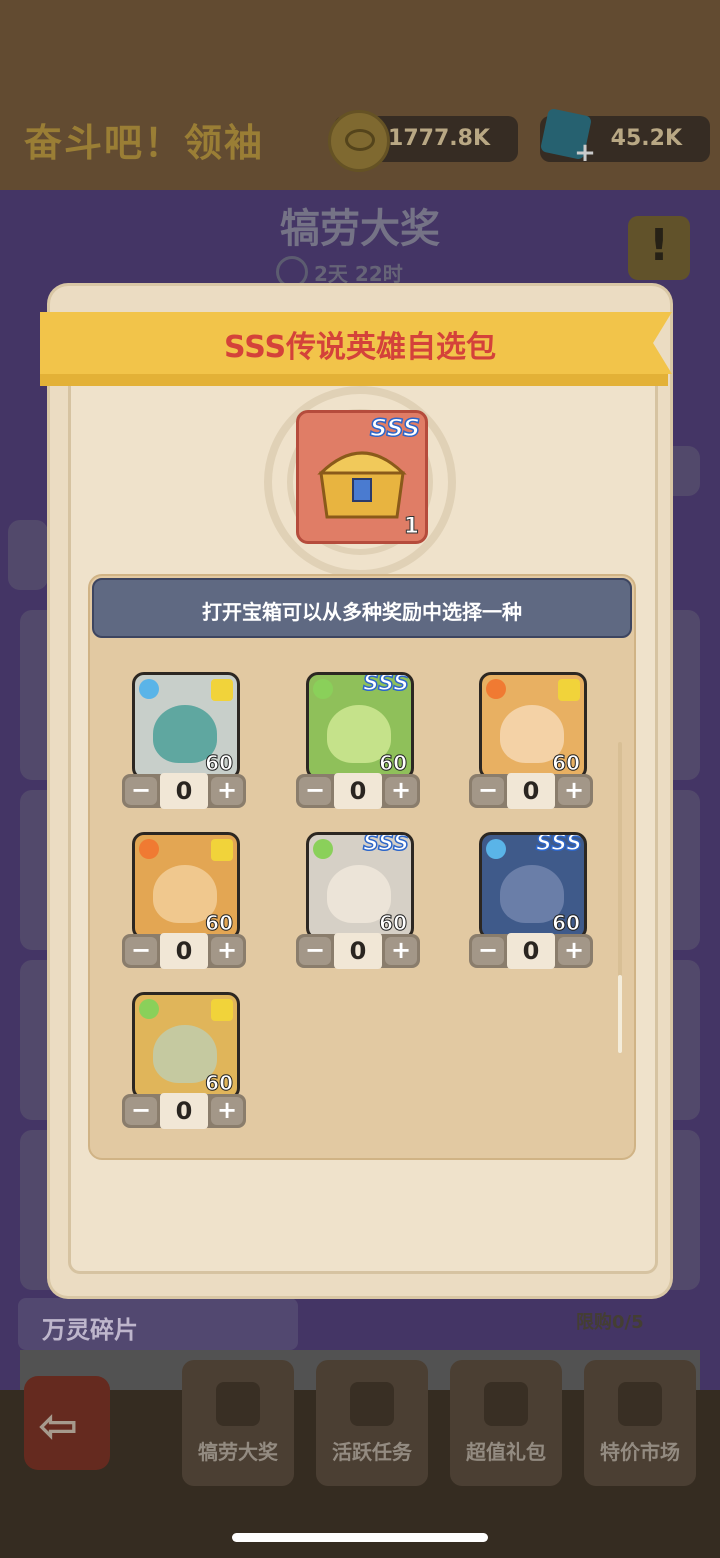 The image size is (720, 1558). I want to click on chest-rank-badge: SSS, so click(395, 428).